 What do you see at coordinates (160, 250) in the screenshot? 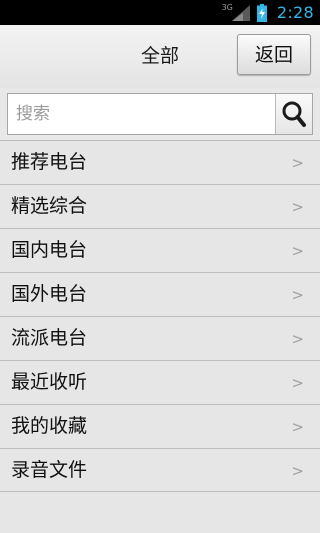
I see `list-item-domestic: 国内电台 >` at bounding box center [160, 250].